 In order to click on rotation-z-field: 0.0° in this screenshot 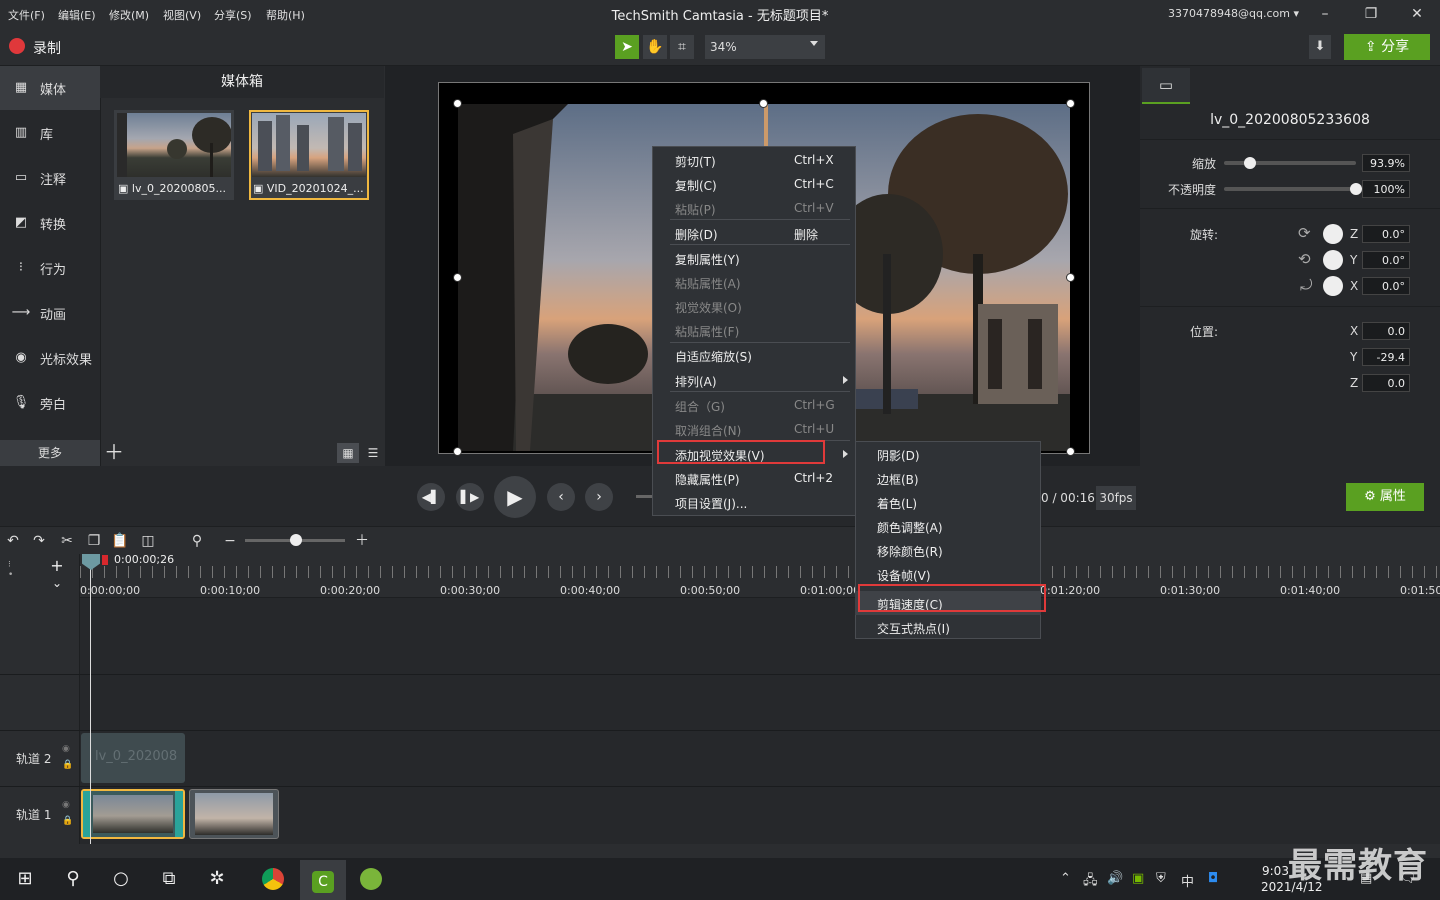, I will do `click(1386, 234)`.